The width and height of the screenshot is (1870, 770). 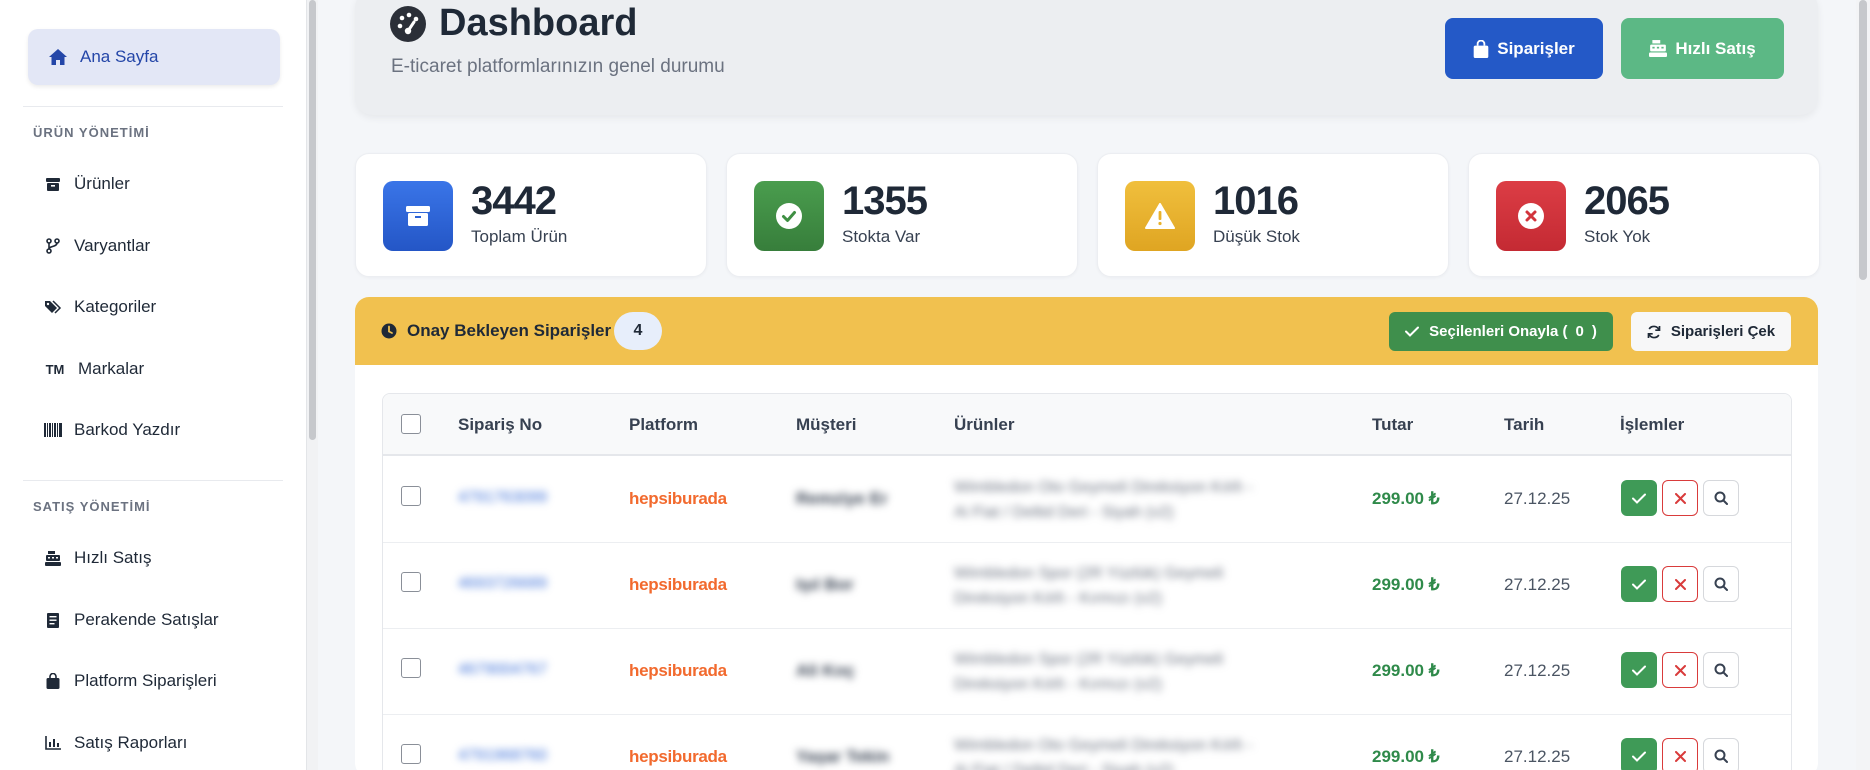 I want to click on warning-icon, so click(x=1160, y=216).